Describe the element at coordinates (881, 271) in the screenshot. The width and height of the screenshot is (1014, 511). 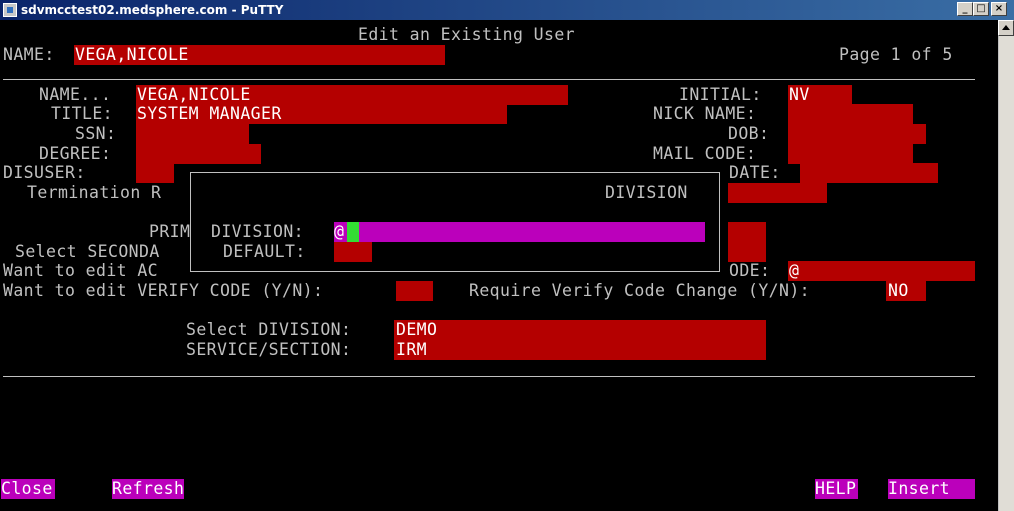
I see `access-code-field` at that location.